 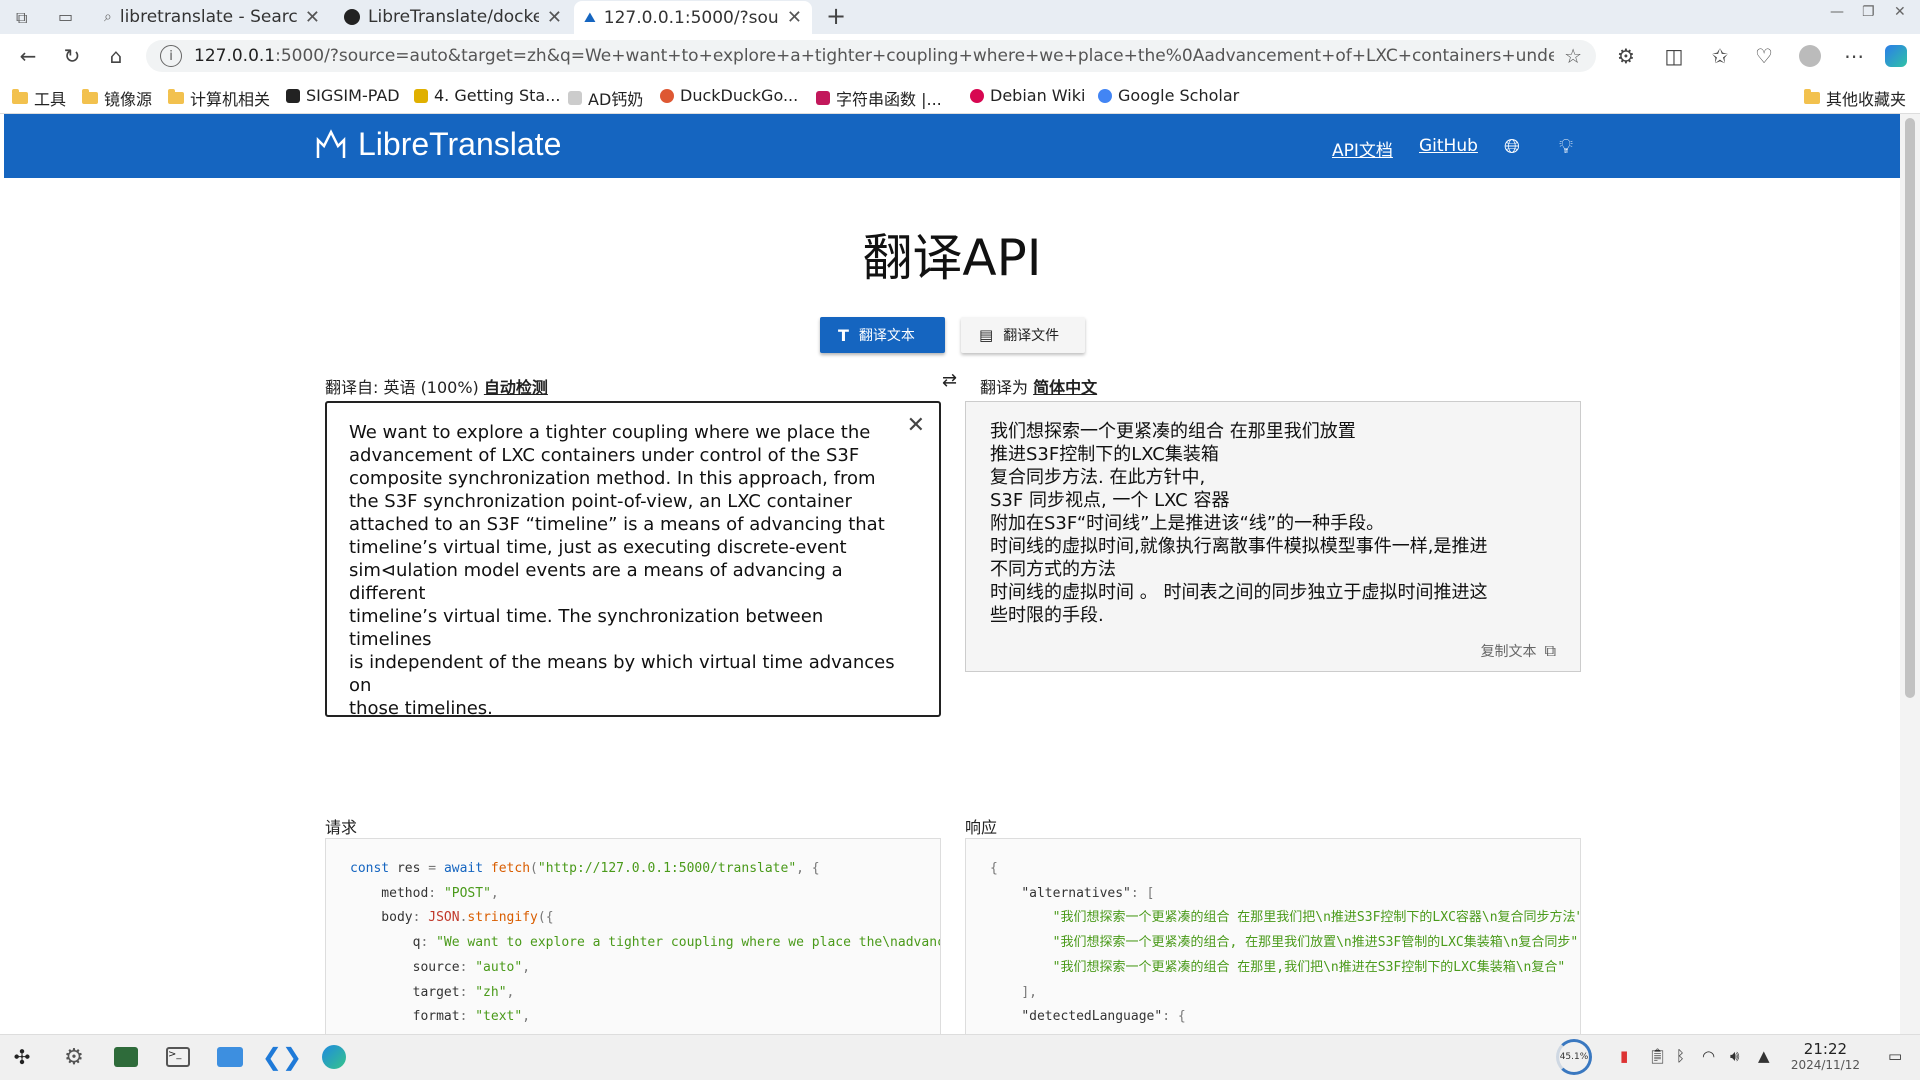 I want to click on wifi-icon: ◠, so click(x=1708, y=1056).